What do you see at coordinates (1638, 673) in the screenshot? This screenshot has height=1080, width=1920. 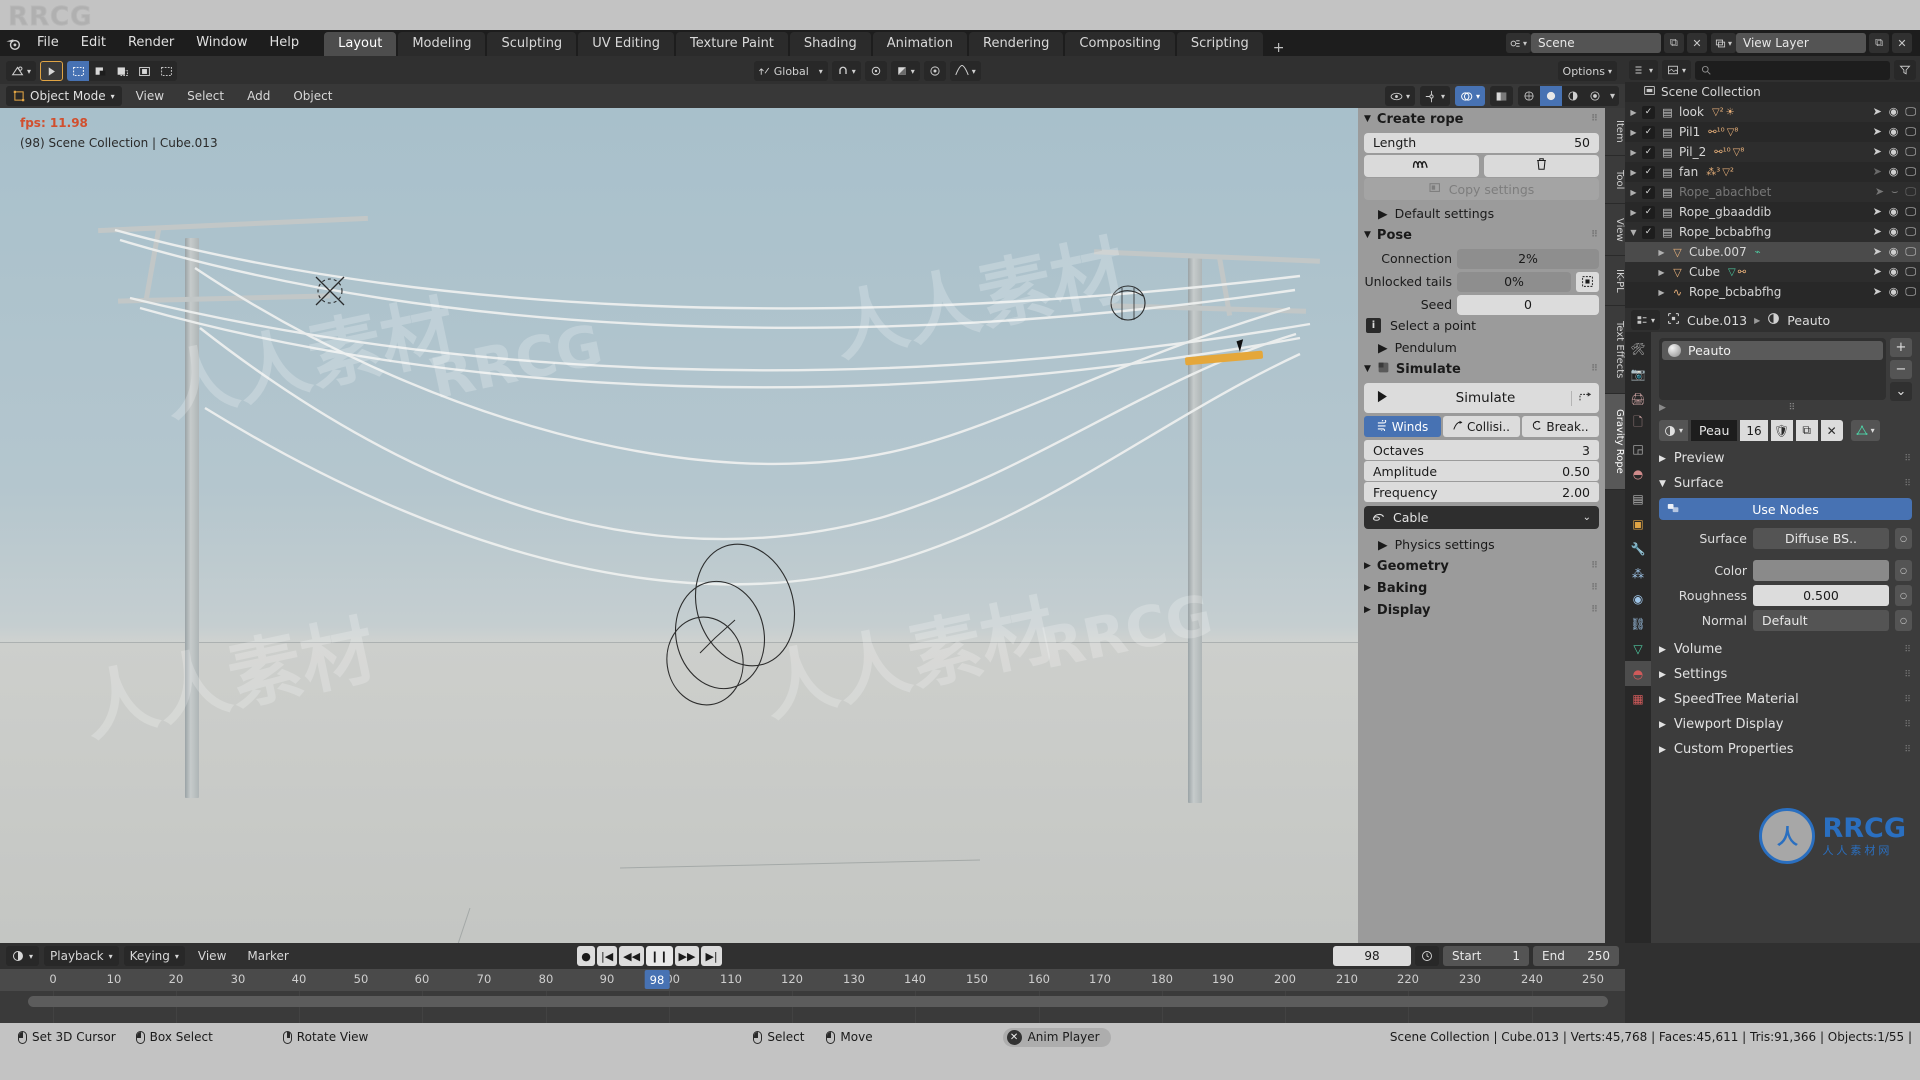 I see `tab-material: ◓` at bounding box center [1638, 673].